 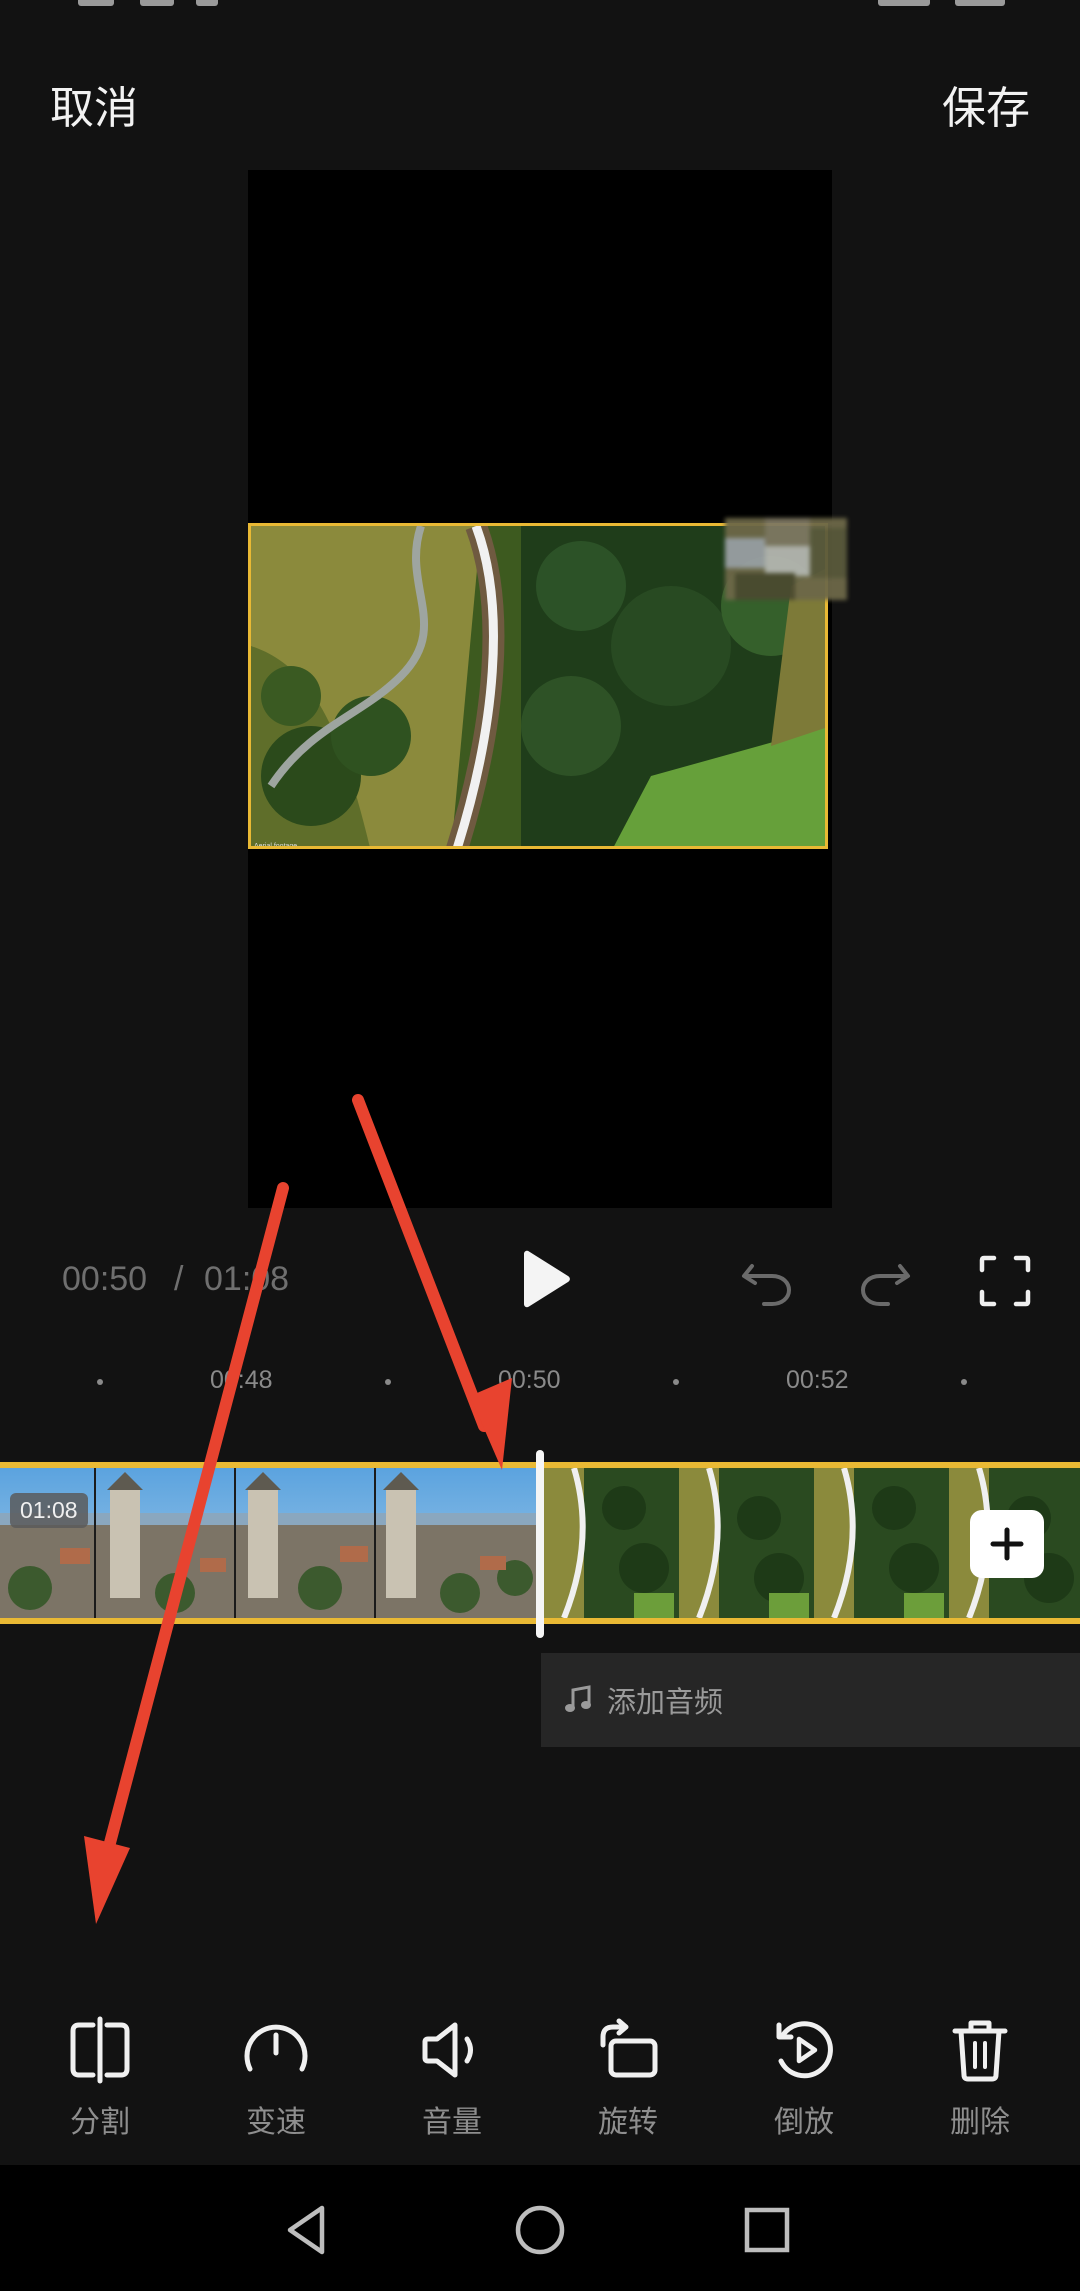 What do you see at coordinates (545, 1279) in the screenshot?
I see `play-icon` at bounding box center [545, 1279].